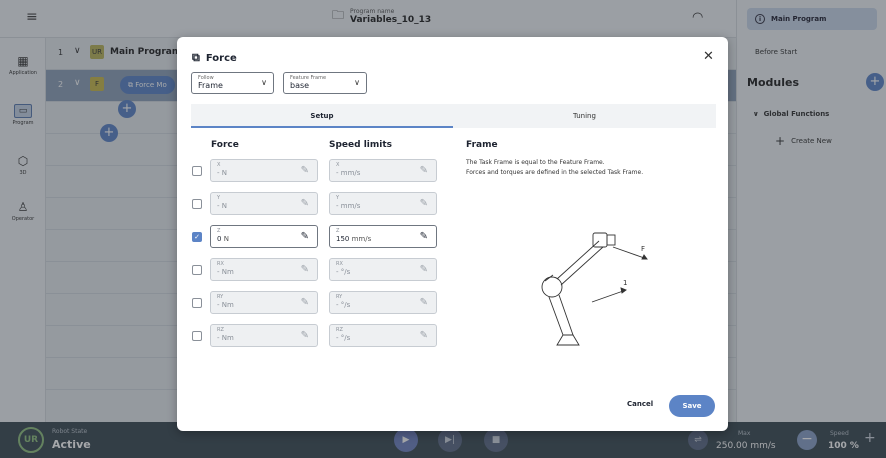 Image resolution: width=886 pixels, height=458 pixels. What do you see at coordinates (232, 83) in the screenshot?
I see `follow-dropdown: Follow Frame ∨` at bounding box center [232, 83].